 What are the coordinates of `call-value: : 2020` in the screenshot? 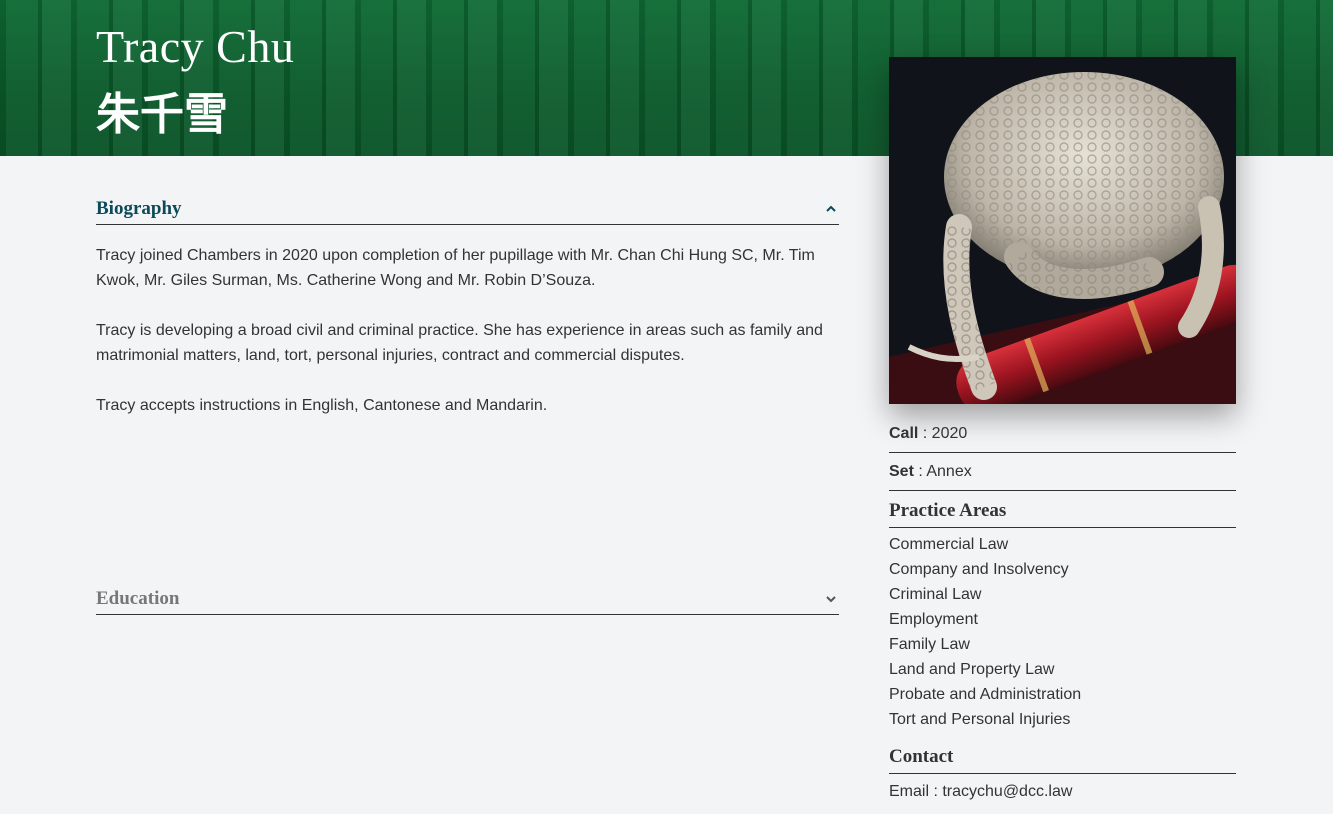 It's located at (943, 433).